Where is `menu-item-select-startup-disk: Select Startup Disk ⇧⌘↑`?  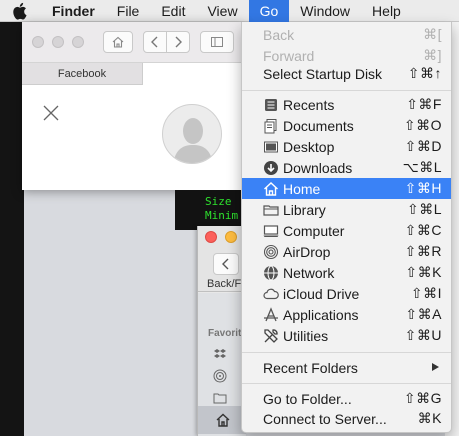 menu-item-select-startup-disk: Select Startup Disk ⇧⌘↑ is located at coordinates (346, 73).